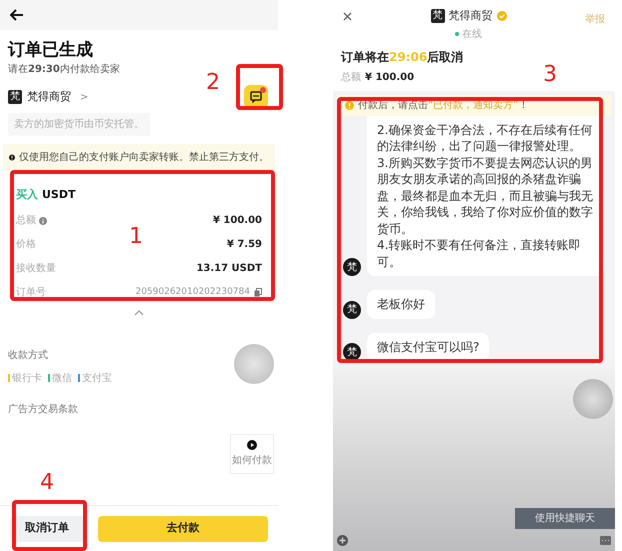 Image resolution: width=622 pixels, height=551 pixels. I want to click on annotation-number: 2, so click(213, 83).